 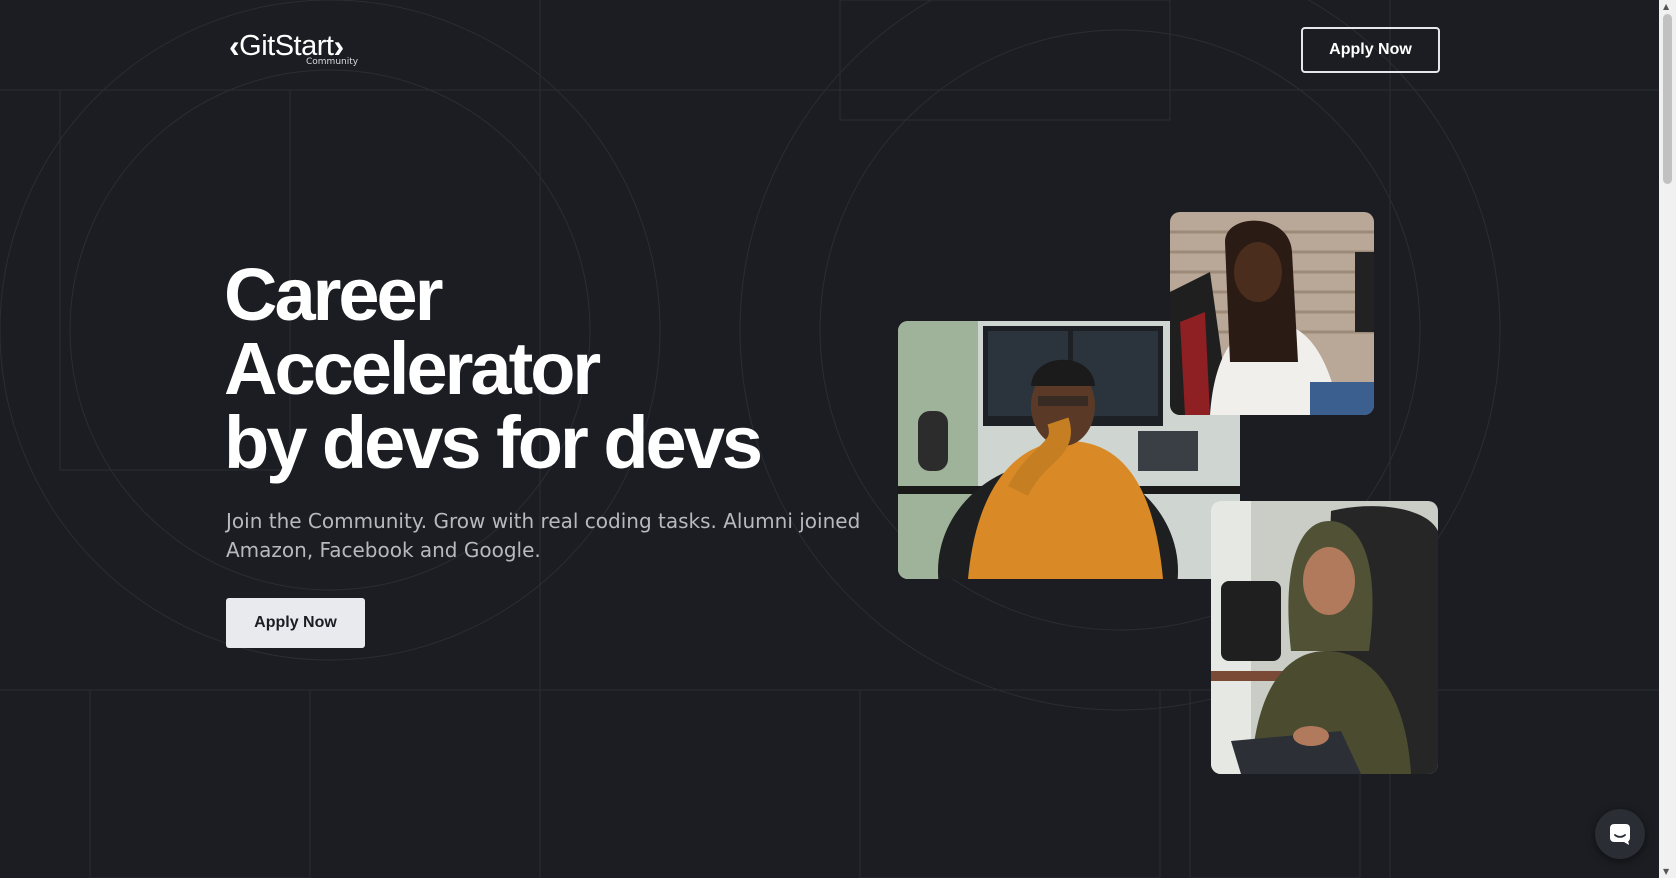 I want to click on headline-line-1: Career, so click(x=334, y=294).